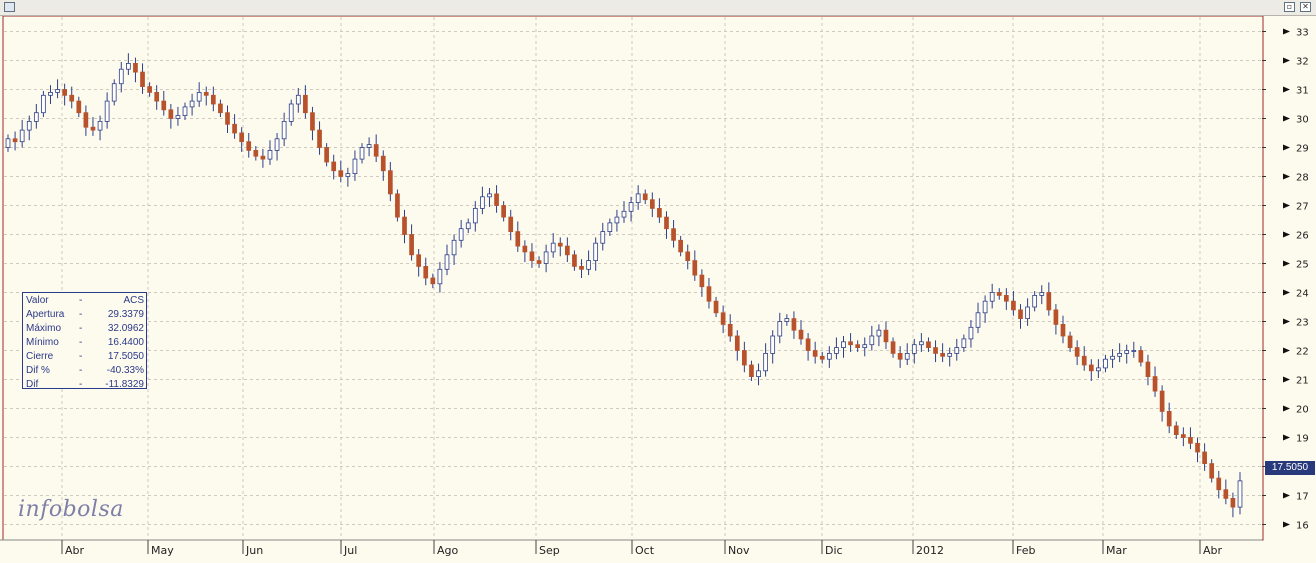 This screenshot has height=563, width=1316. I want to click on x-tick-label: Sep, so click(549, 550).